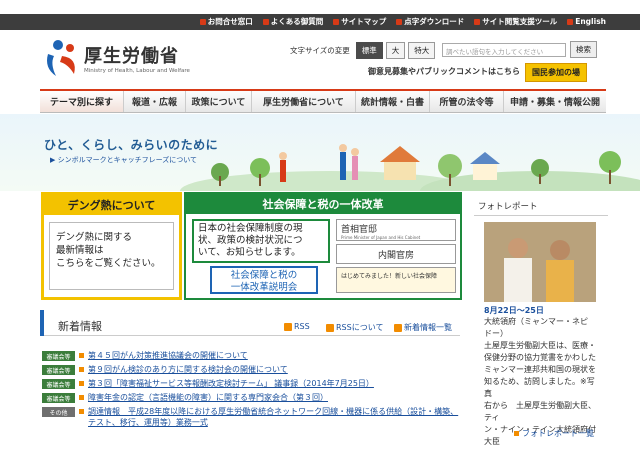 Image resolution: width=640 pixels, height=450 pixels. I want to click on dengue-line: 最新情報は, so click(80, 250).